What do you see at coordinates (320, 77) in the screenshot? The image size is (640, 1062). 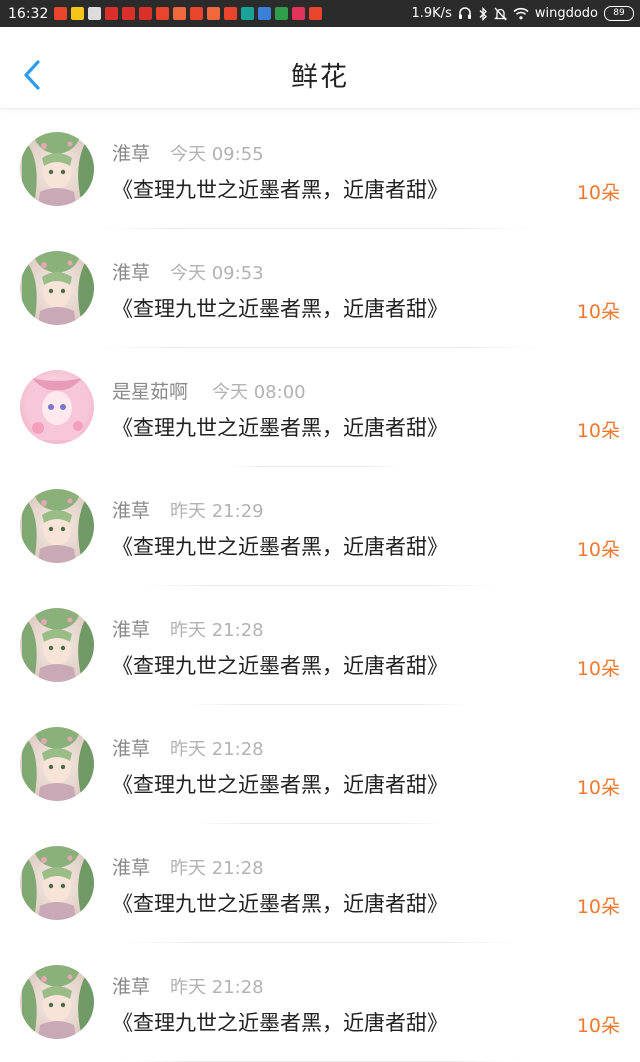 I see `page-title: 鲜花` at bounding box center [320, 77].